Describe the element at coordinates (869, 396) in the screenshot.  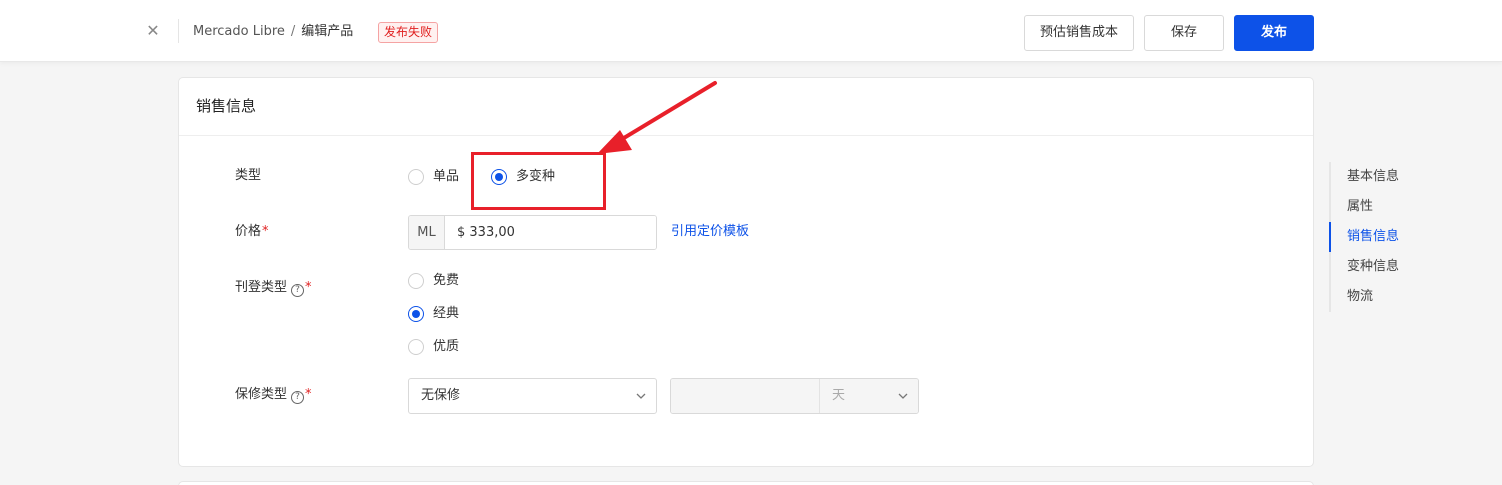
I see `warranty-unit-select: 天` at that location.